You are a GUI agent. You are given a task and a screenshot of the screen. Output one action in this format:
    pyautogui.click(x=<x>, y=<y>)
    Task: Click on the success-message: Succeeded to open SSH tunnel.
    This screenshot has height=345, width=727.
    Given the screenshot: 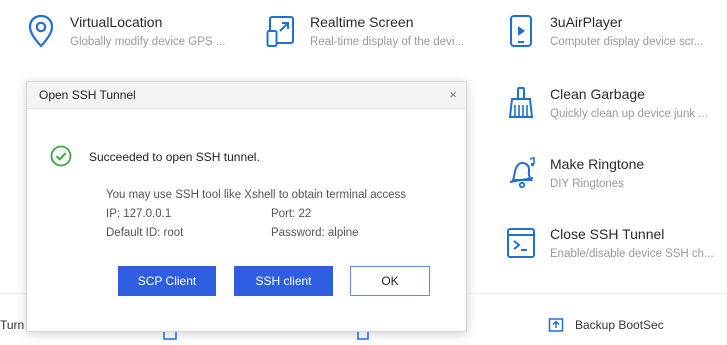 What is the action you would take?
    pyautogui.click(x=174, y=157)
    